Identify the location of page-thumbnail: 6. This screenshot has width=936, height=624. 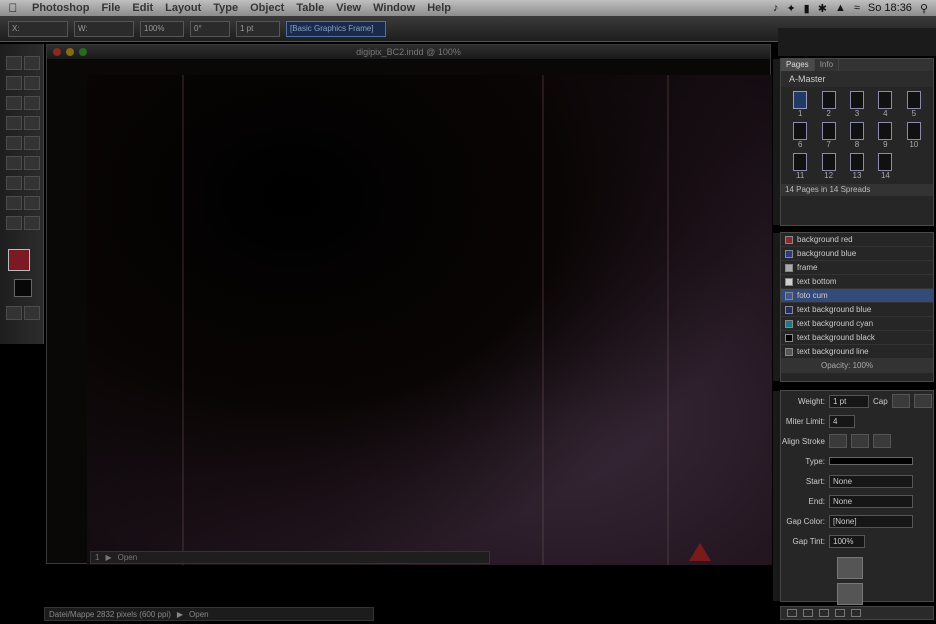
(800, 135).